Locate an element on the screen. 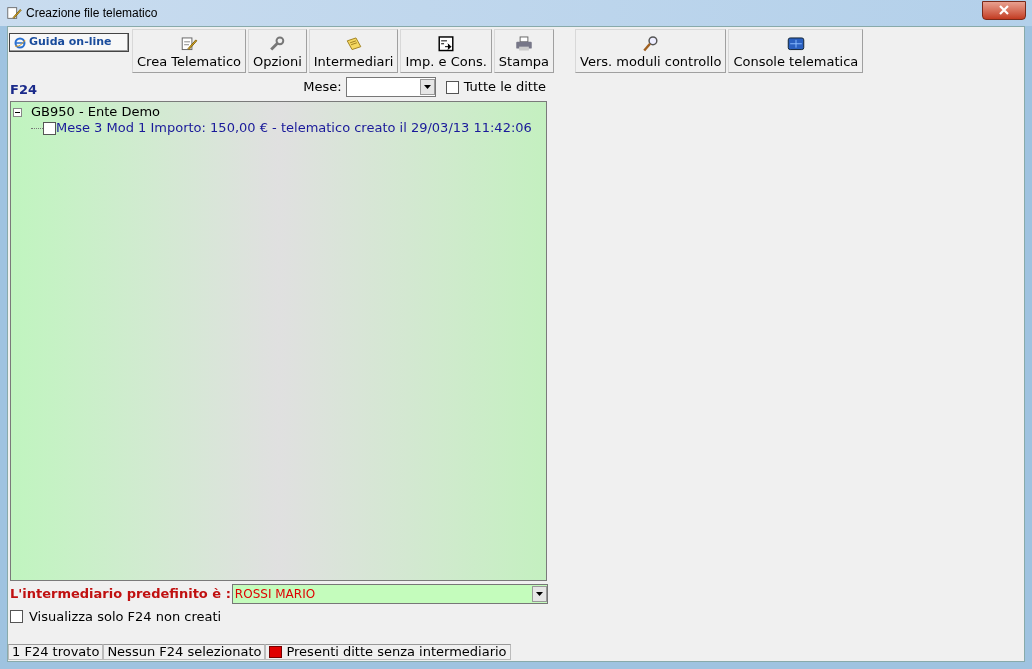 This screenshot has height=669, width=1032. toolbar-button: Stampa is located at coordinates (523, 51).